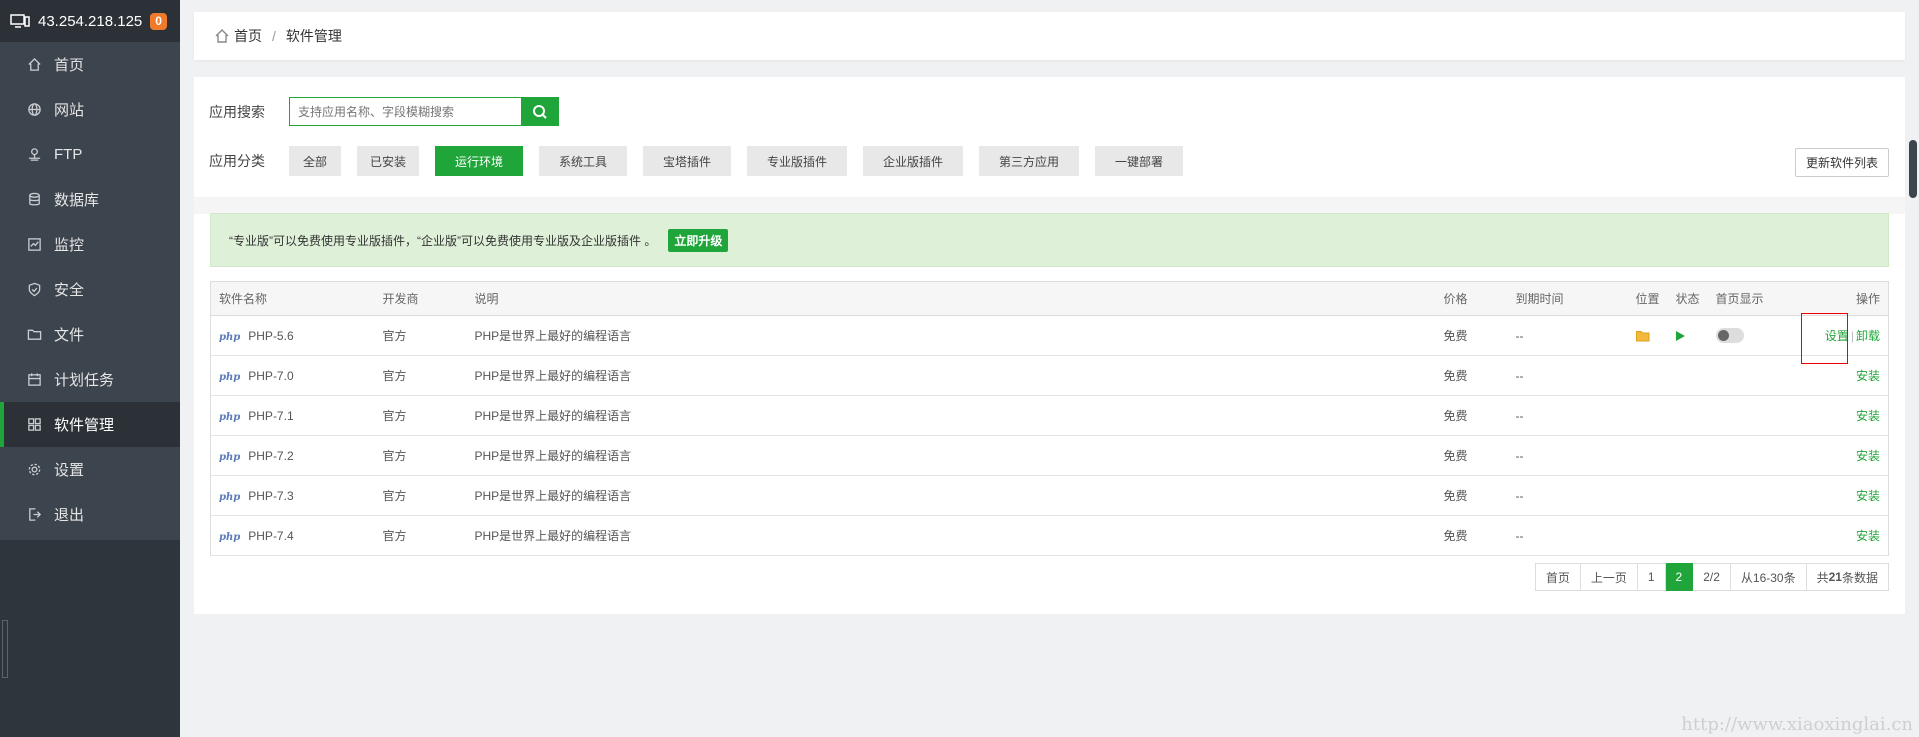  I want to click on category-enterprise-plugins: 企业版插件, so click(913, 161).